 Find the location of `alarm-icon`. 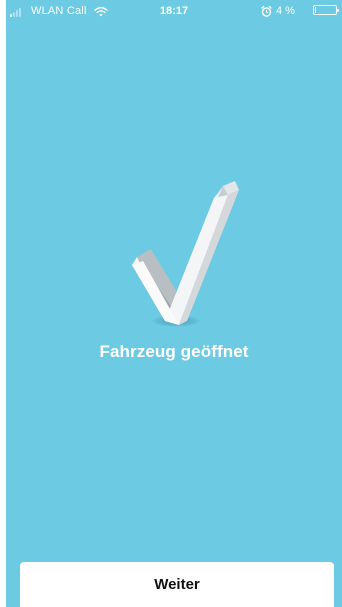

alarm-icon is located at coordinates (266, 11).